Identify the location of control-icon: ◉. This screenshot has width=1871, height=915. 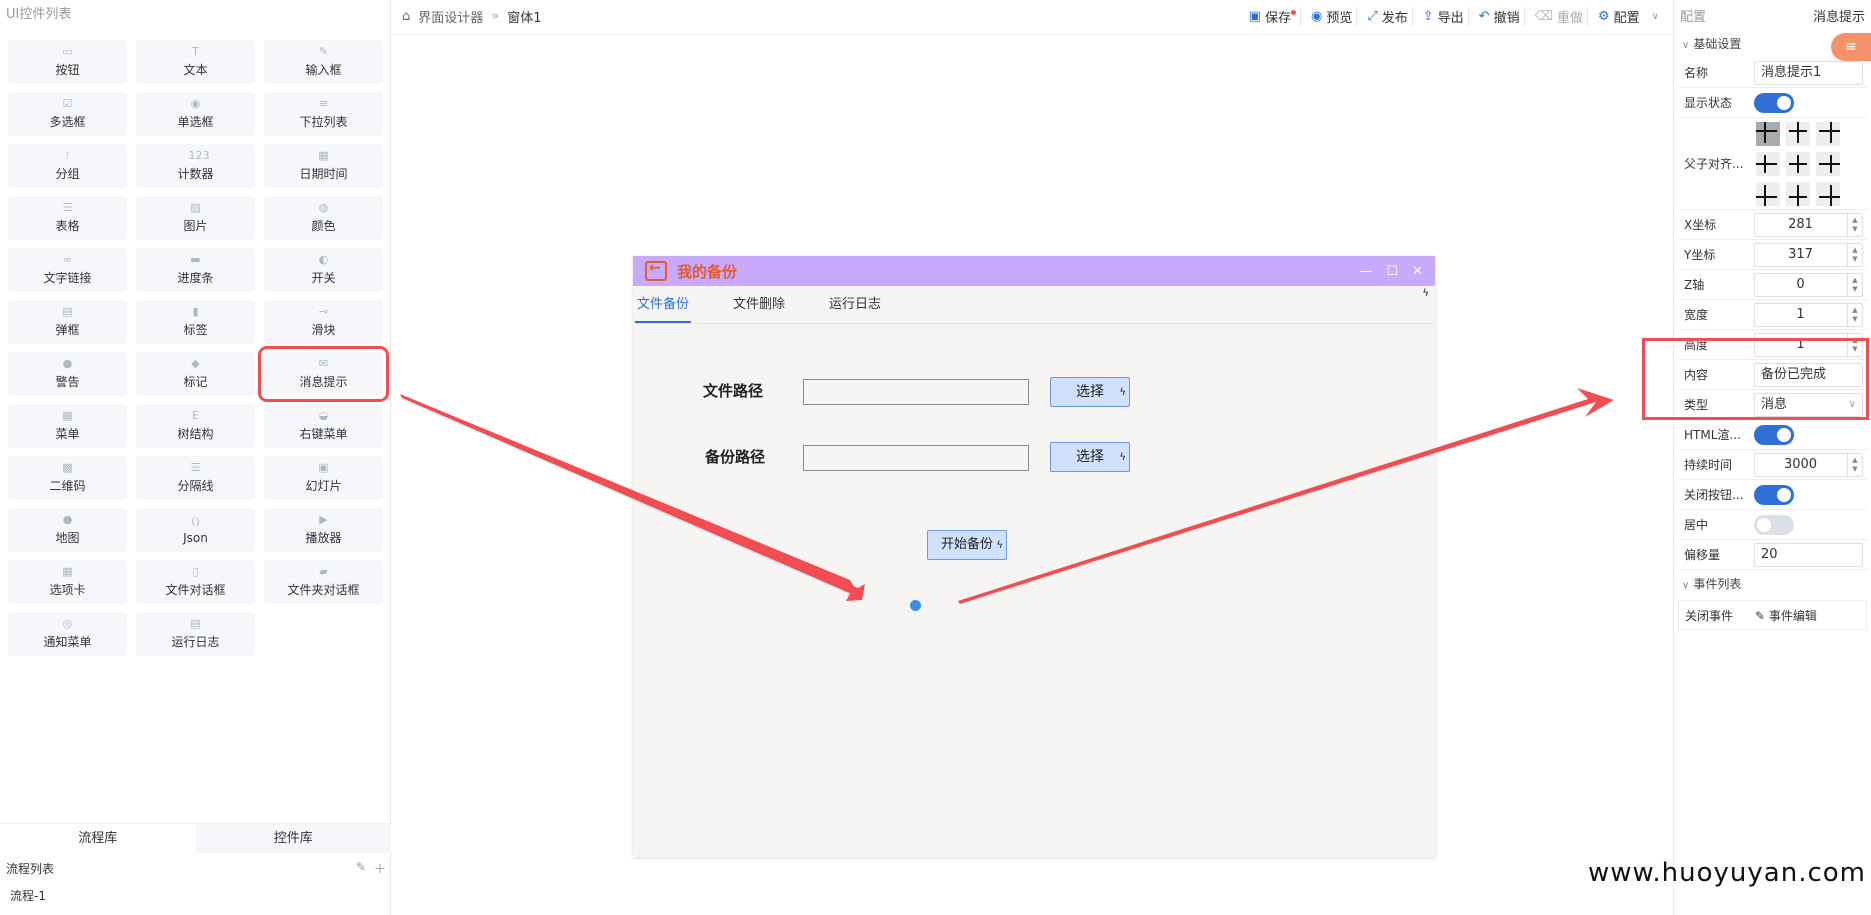
(195, 103).